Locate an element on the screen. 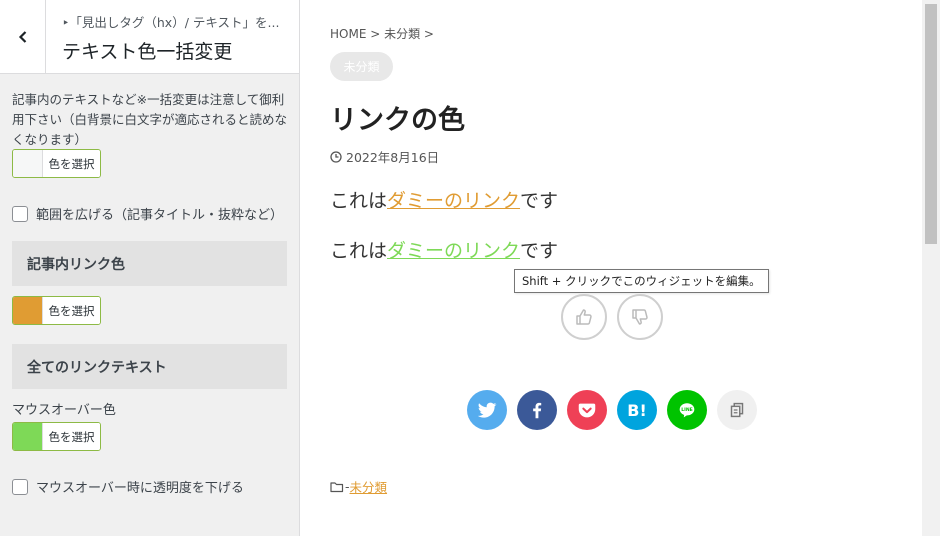 The height and width of the screenshot is (536, 940). post-category-footer: - 未分類 is located at coordinates (358, 486).